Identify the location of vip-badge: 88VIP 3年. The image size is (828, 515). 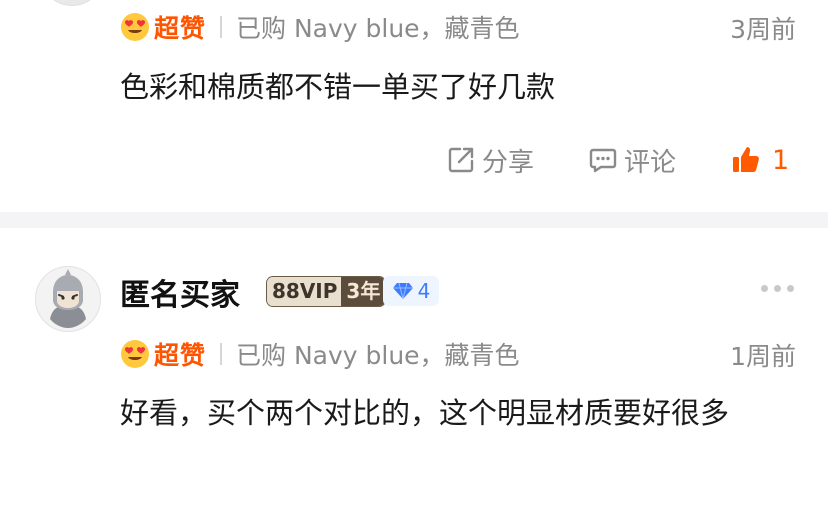
(326, 291).